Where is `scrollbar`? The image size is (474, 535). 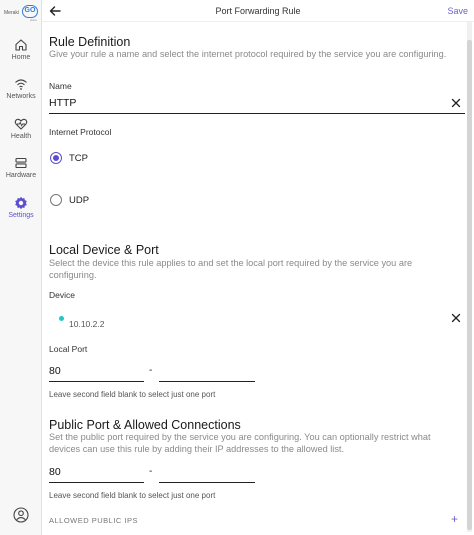 scrollbar is located at coordinates (469, 277).